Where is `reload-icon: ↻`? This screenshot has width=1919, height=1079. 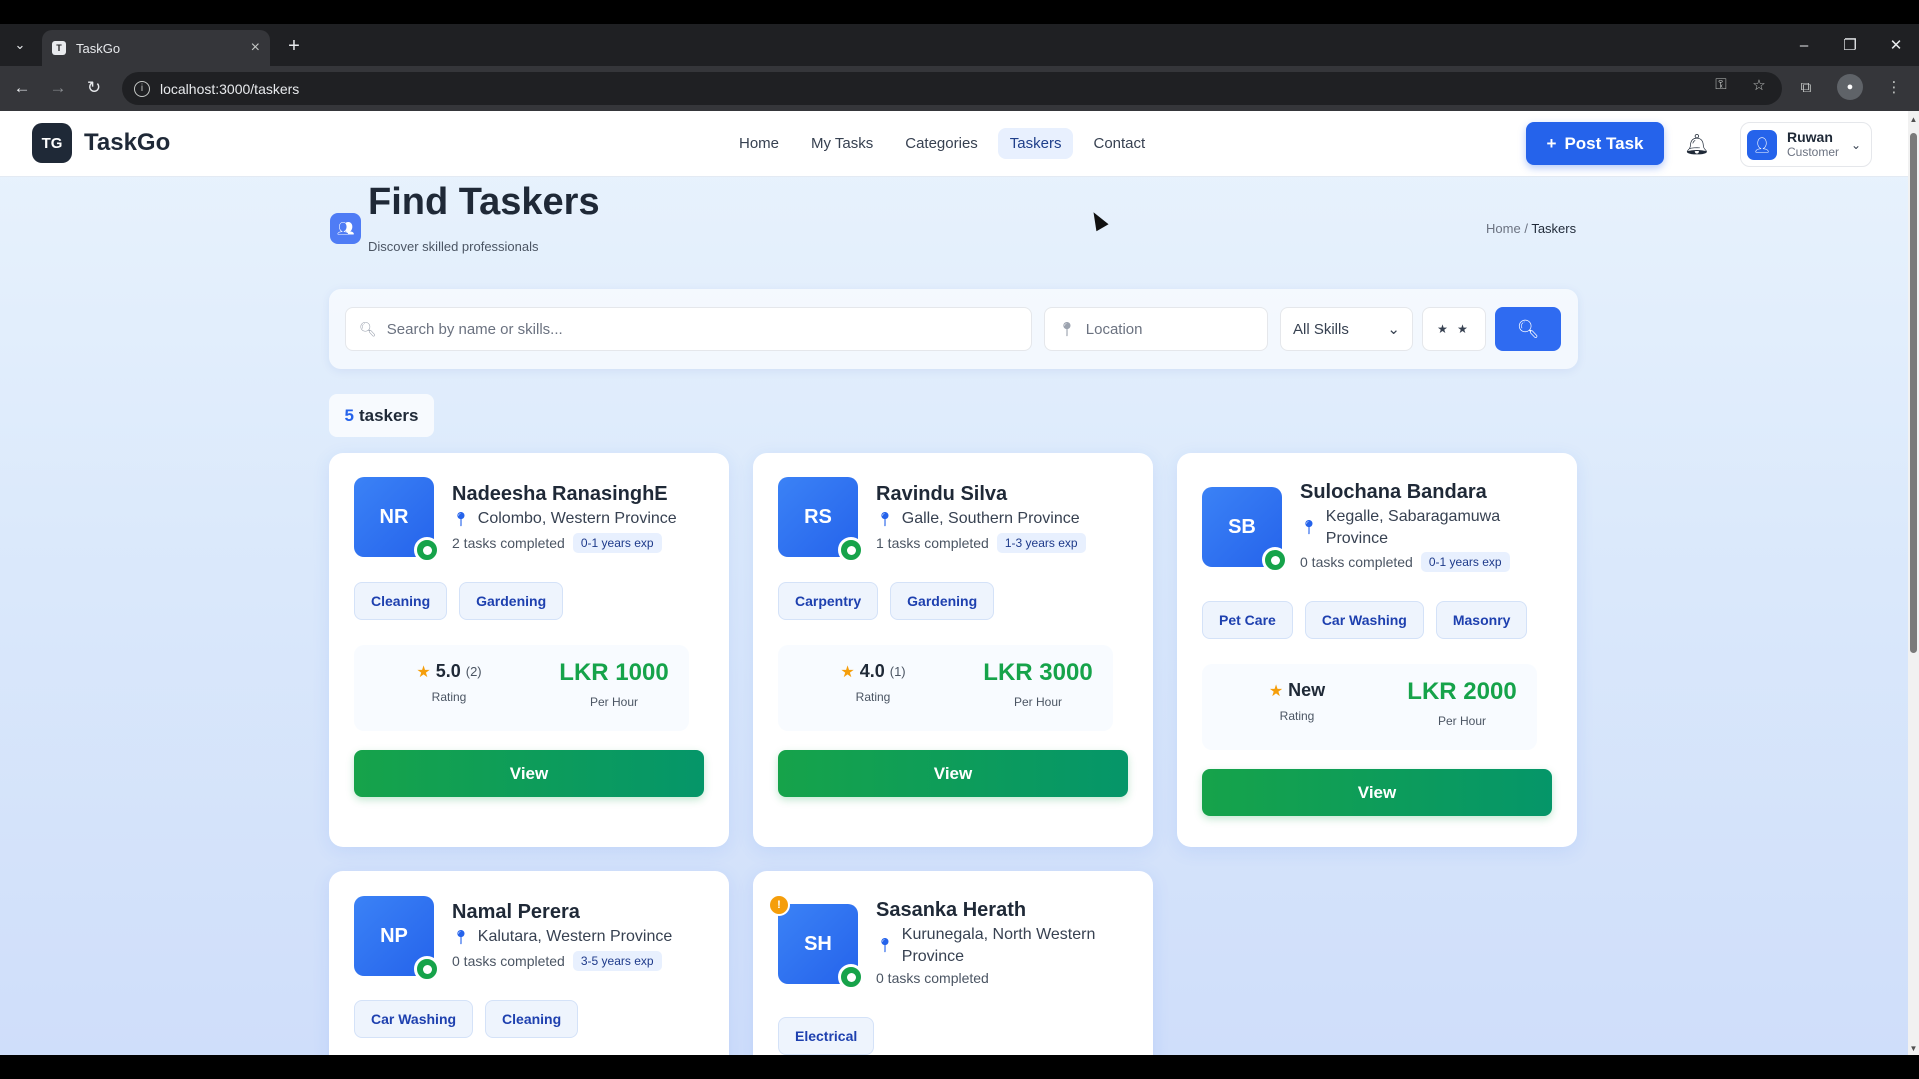 reload-icon: ↻ is located at coordinates (94, 88).